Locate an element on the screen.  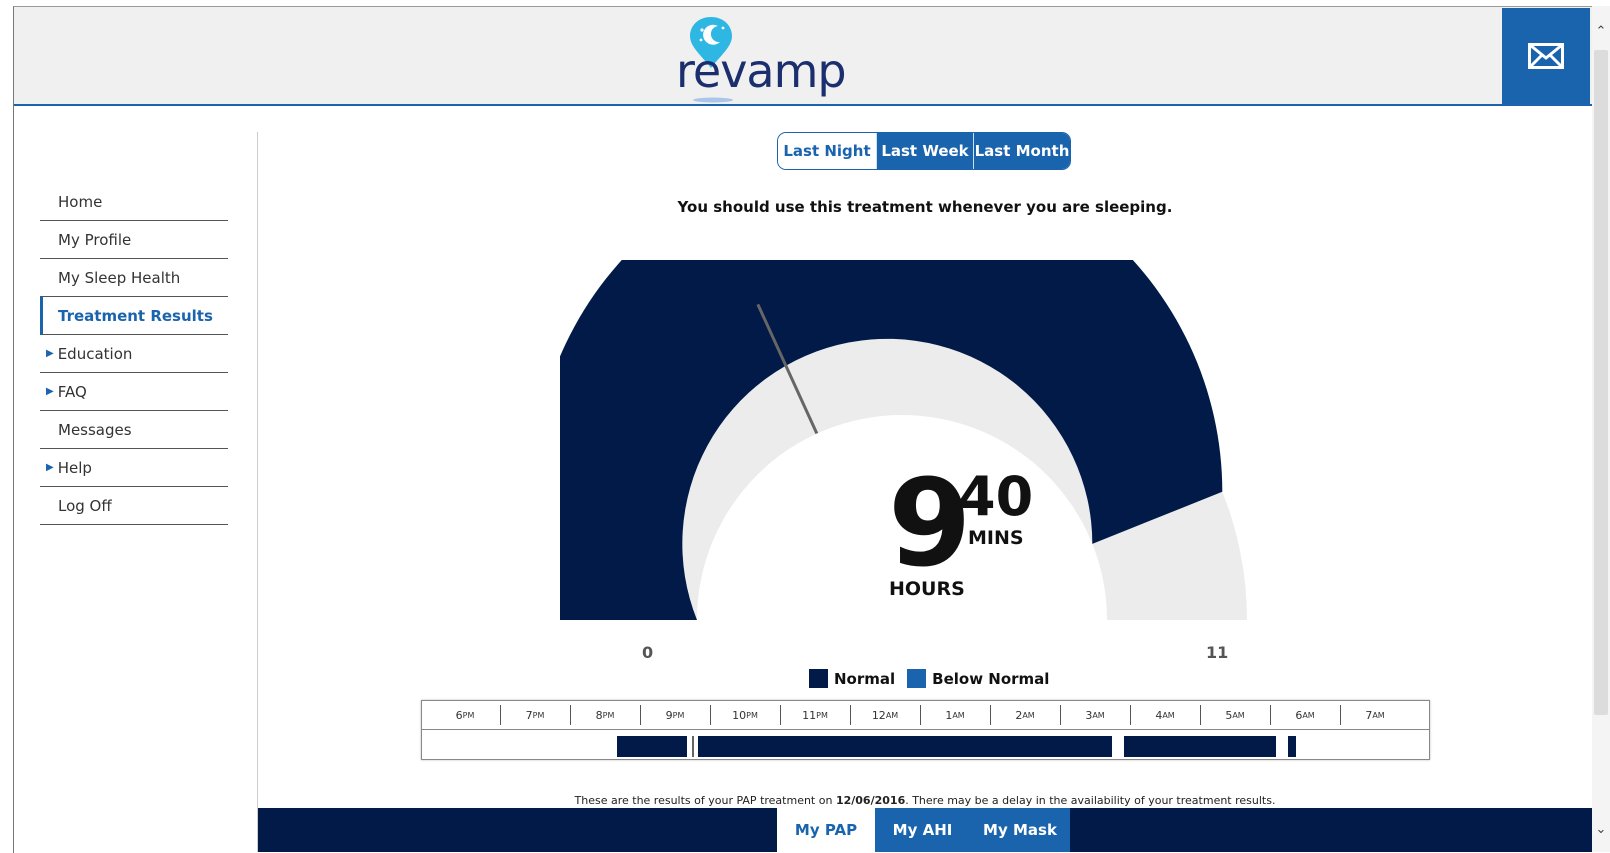
sidebar-item-messages: Messages is located at coordinates (134, 430).